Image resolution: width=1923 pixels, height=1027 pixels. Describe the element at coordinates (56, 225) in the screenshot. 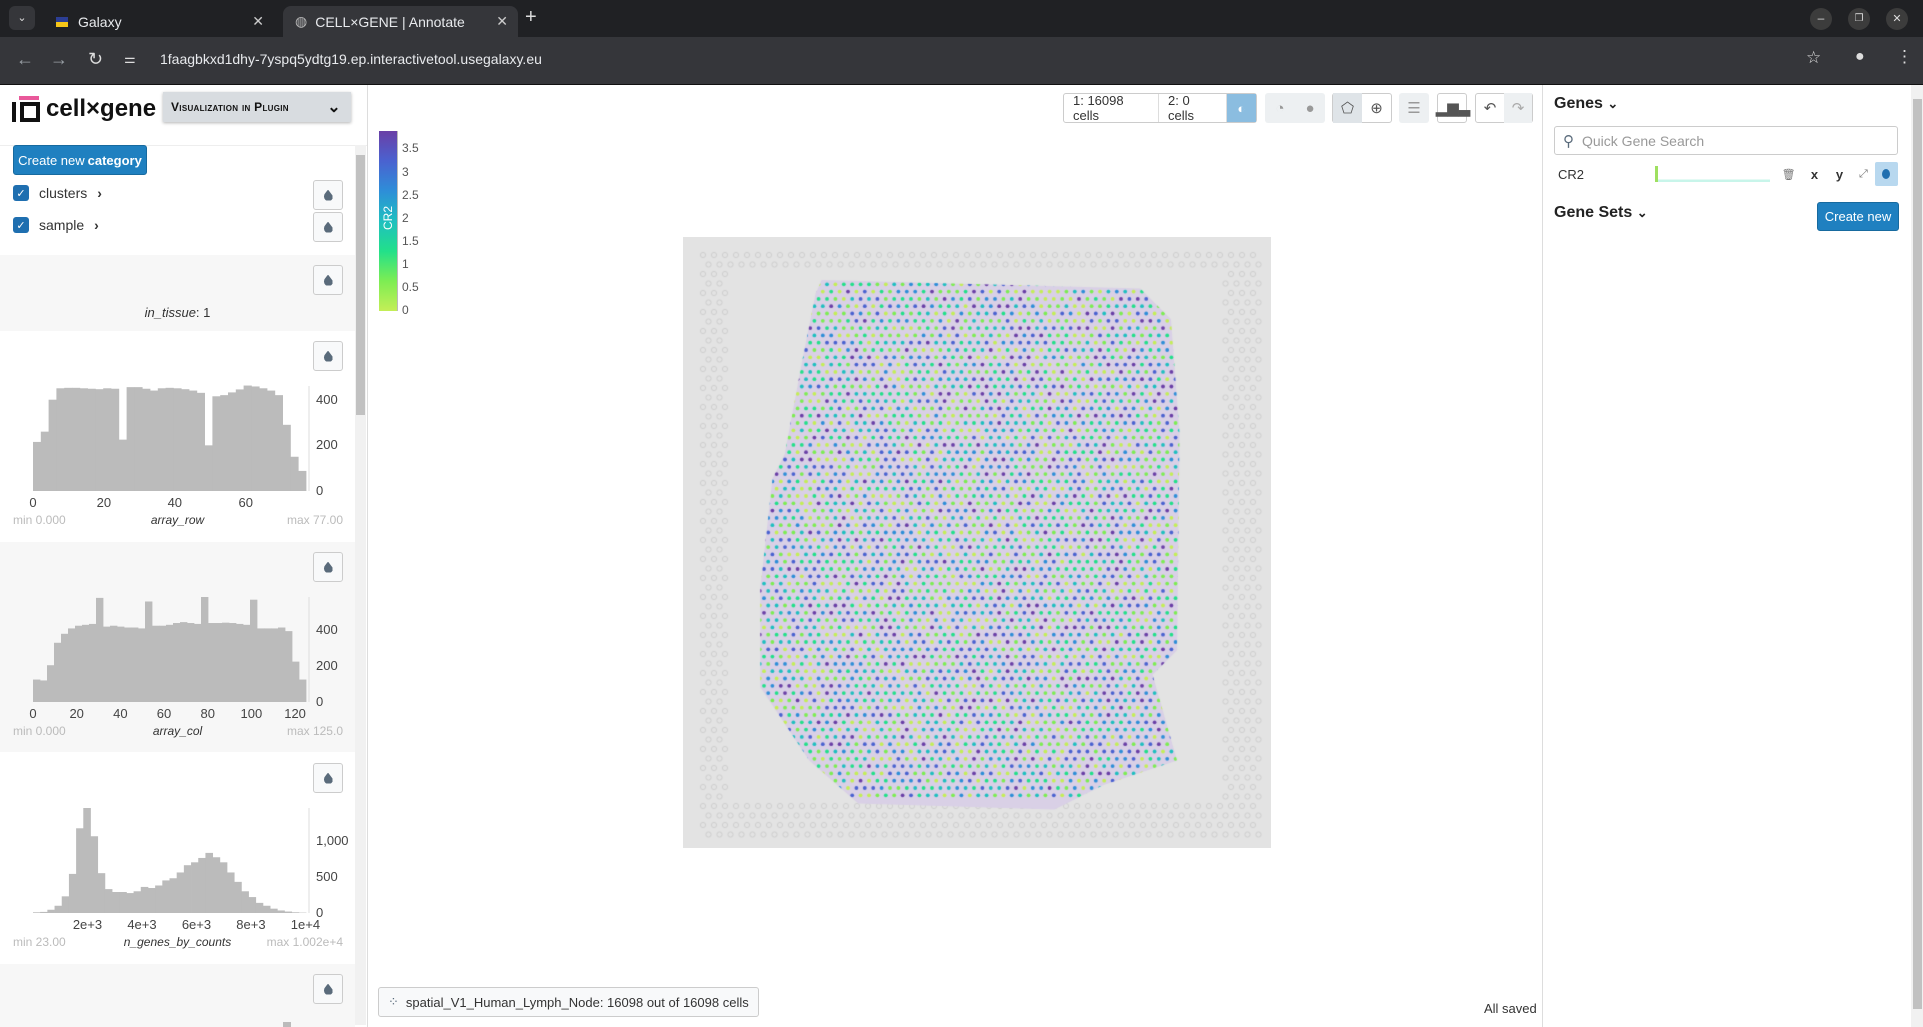

I see `category-sample: ✓ sample ›` at that location.